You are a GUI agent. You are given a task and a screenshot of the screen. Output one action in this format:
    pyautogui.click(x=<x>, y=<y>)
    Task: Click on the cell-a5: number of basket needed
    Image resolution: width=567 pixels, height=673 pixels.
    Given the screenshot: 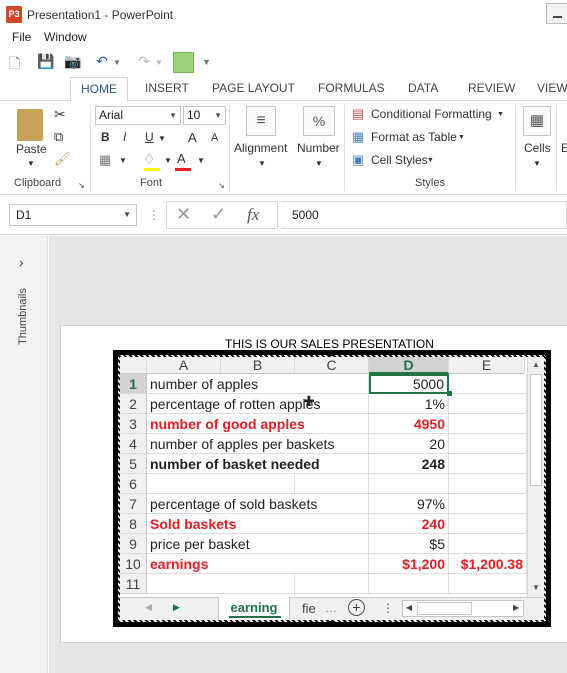 What is the action you would take?
    pyautogui.click(x=233, y=464)
    